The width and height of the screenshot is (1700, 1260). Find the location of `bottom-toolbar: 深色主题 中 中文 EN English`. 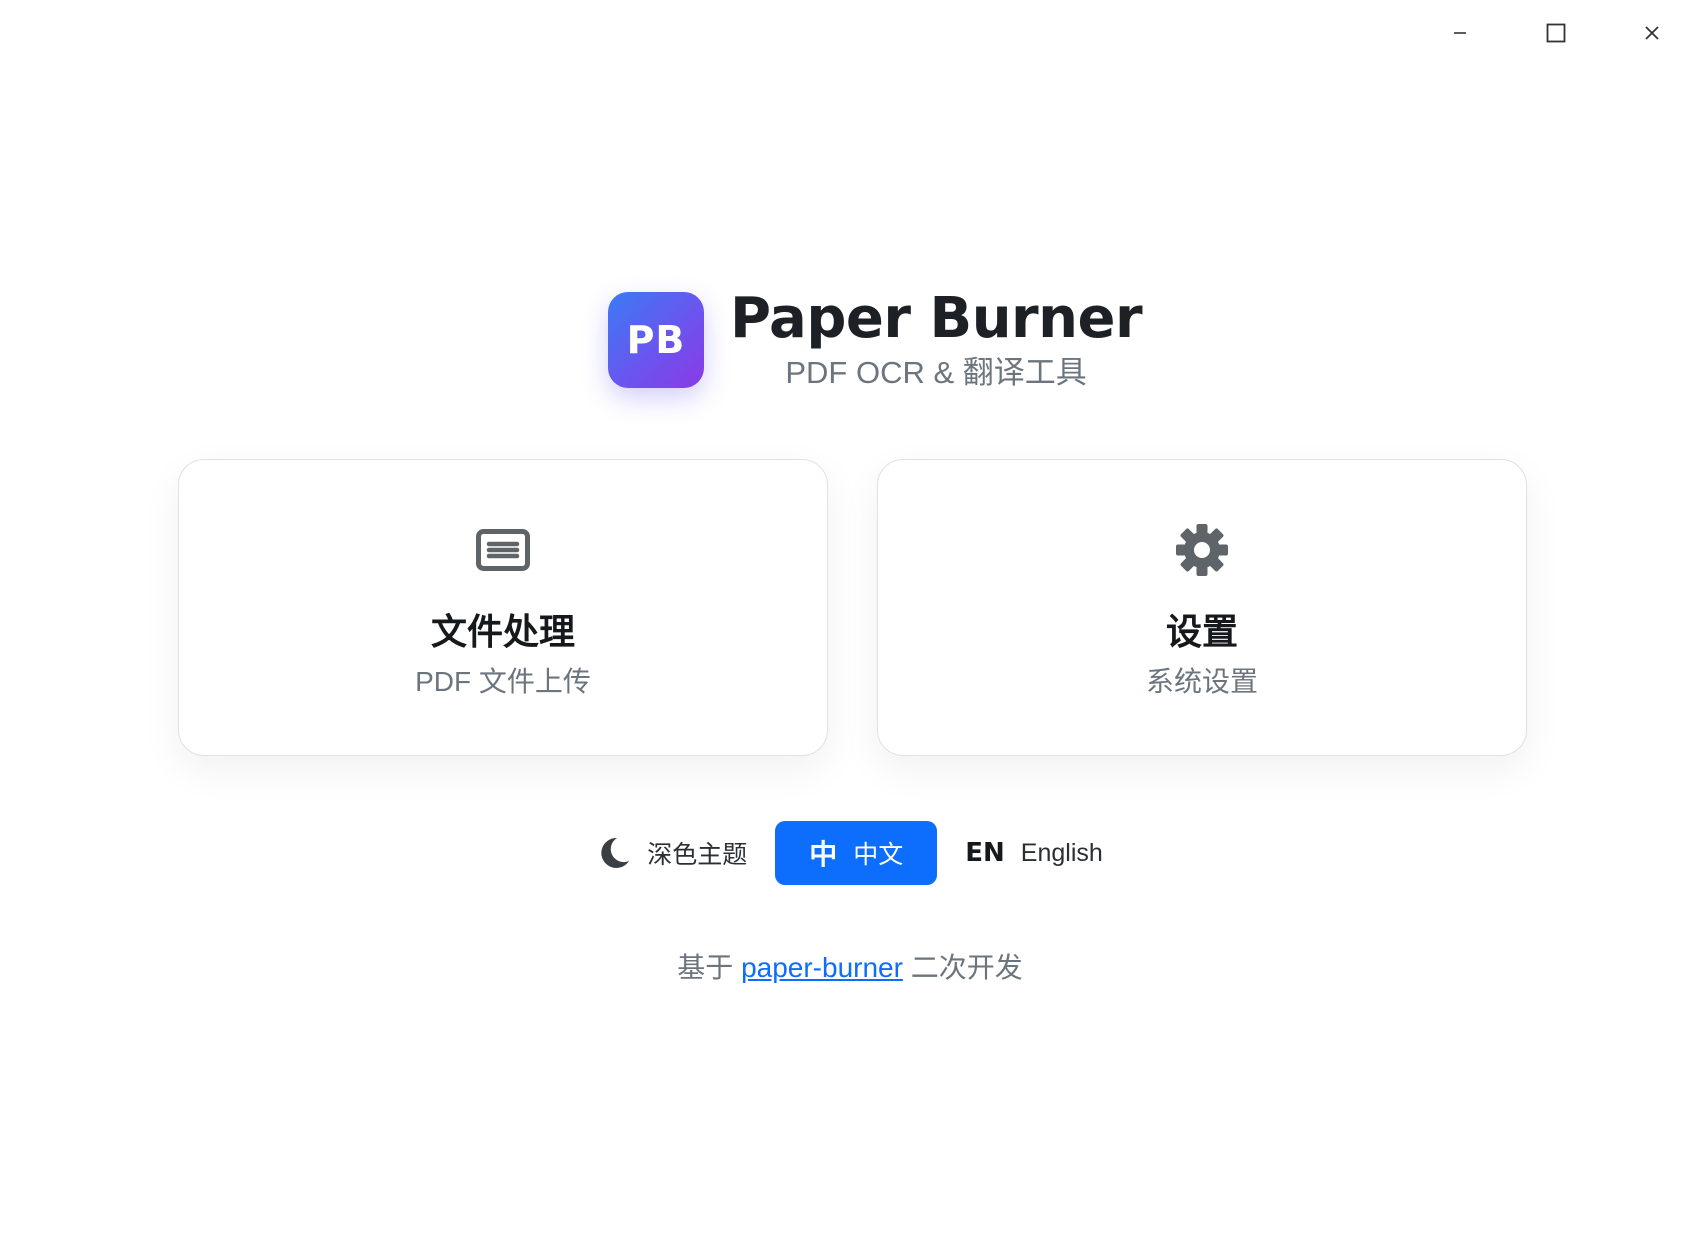

bottom-toolbar: 深色主题 中 中文 EN English is located at coordinates (850, 853).